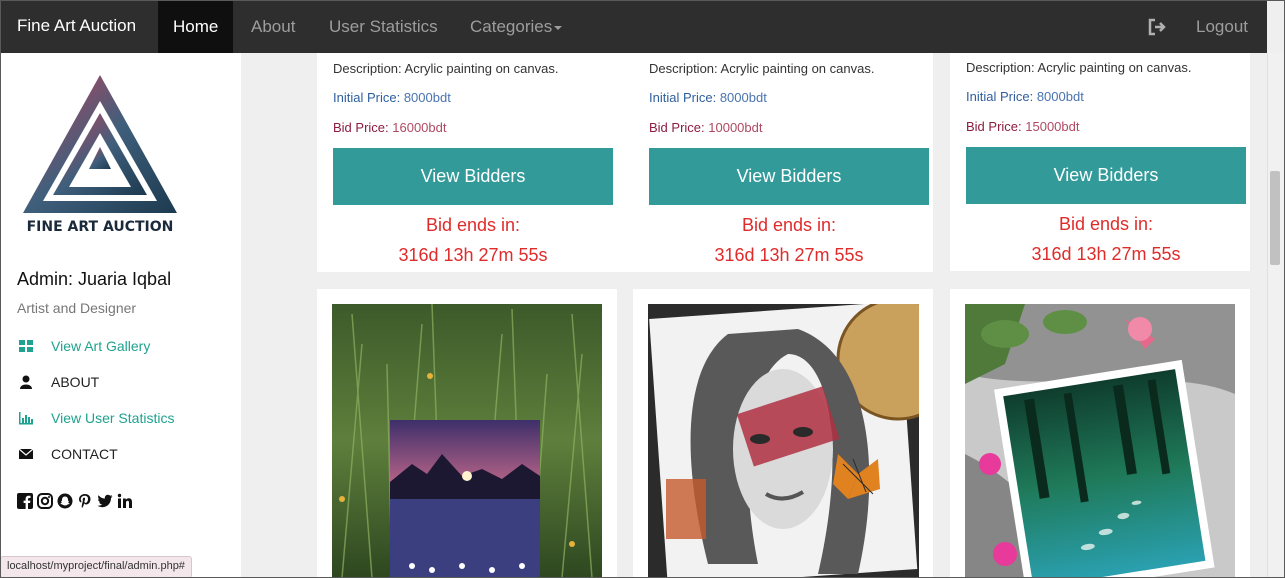  I want to click on linkedin-icon, so click(125, 501).